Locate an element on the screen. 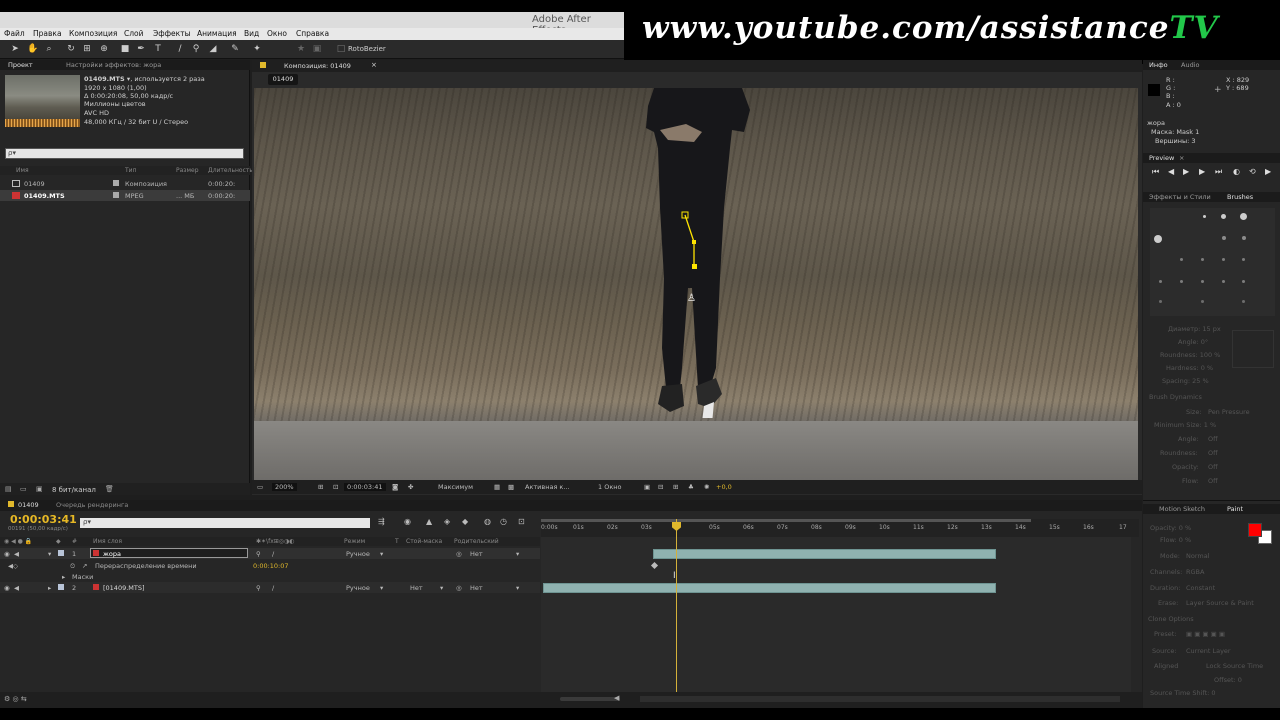 The image size is (1280, 720). rotate-tool-icon: ↻ is located at coordinates (71, 49).